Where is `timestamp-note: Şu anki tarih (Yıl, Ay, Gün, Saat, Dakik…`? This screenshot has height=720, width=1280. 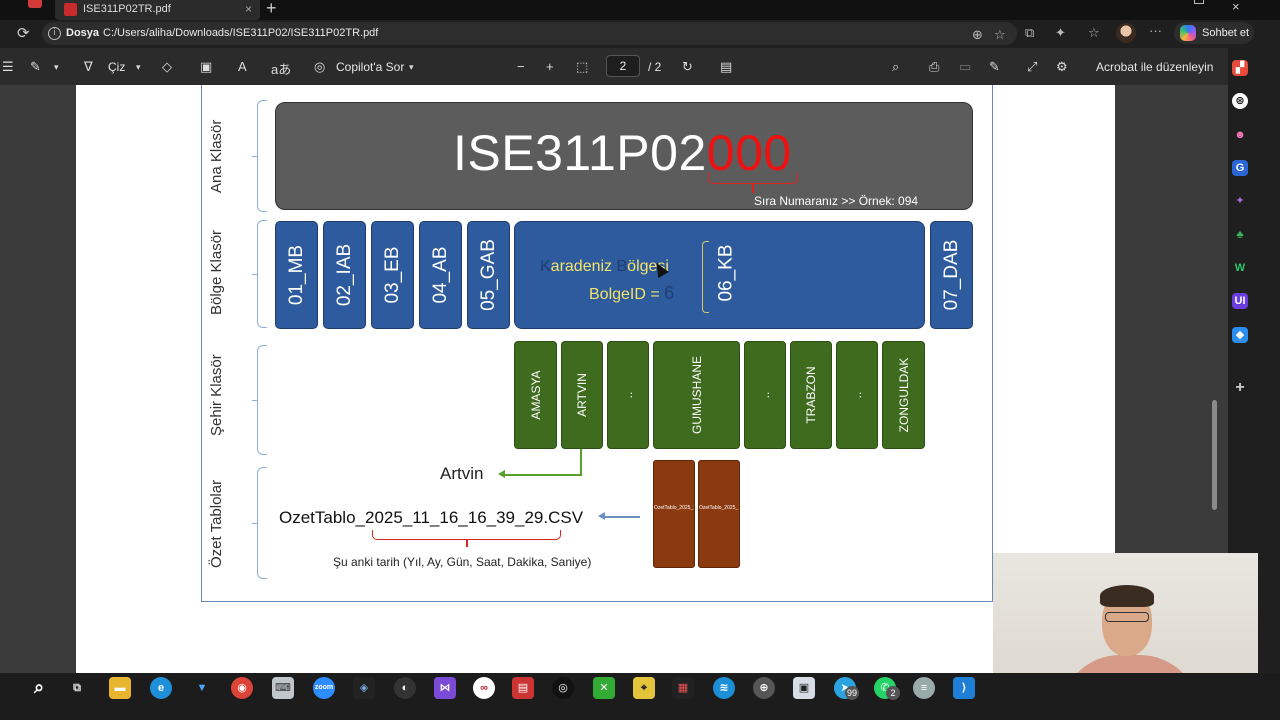
timestamp-note: Şu anki tarih (Yıl, Ay, Gün, Saat, Dakik… is located at coordinates (462, 562).